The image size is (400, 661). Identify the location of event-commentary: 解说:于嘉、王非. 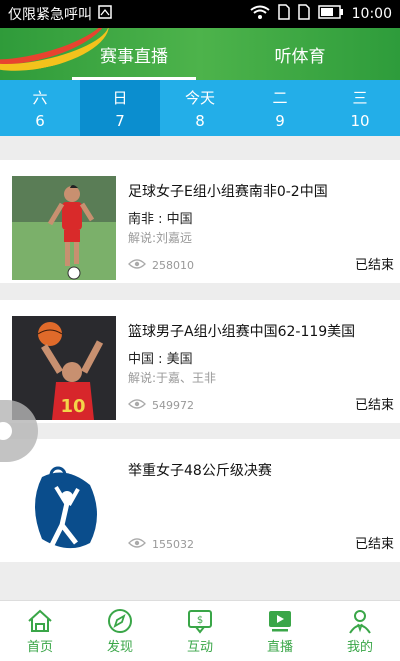
(172, 378).